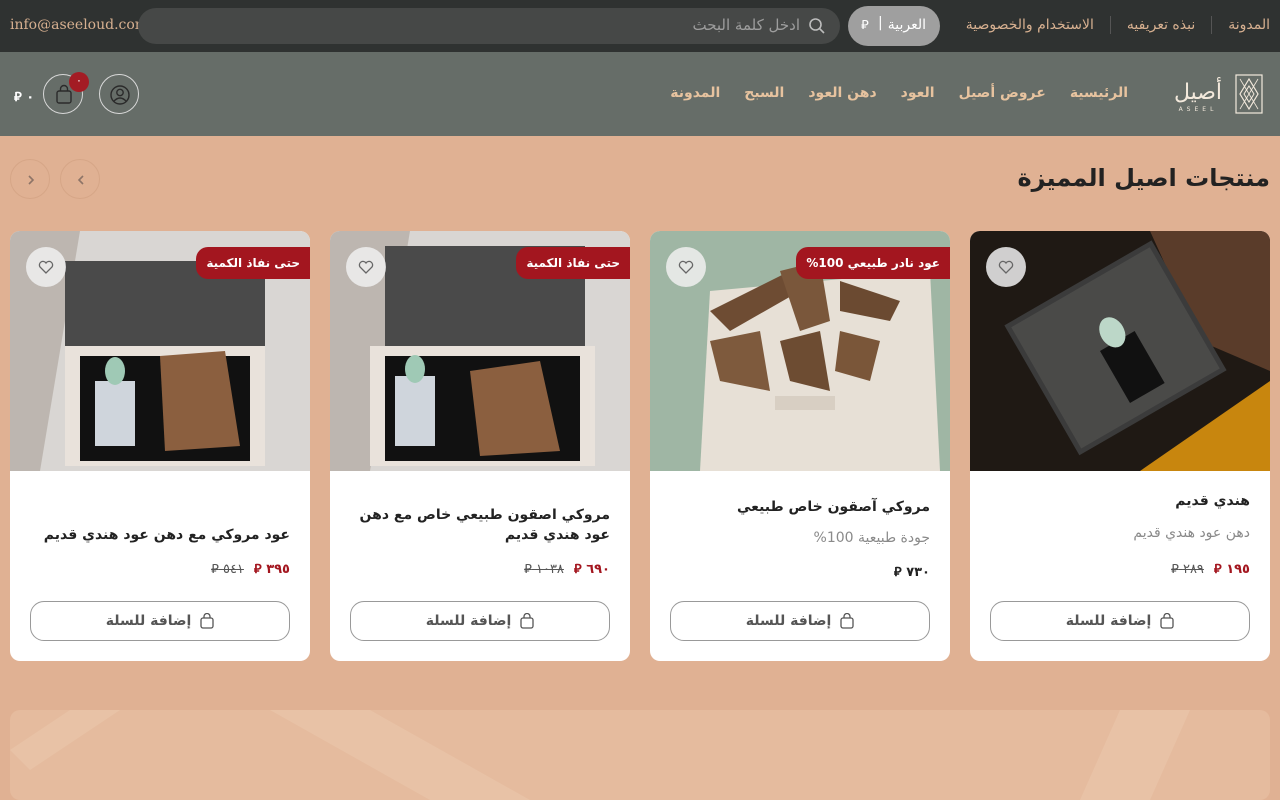 The height and width of the screenshot is (800, 1280). I want to click on promo-banner, so click(640, 755).